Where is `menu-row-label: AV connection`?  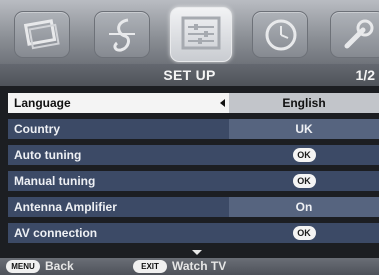
menu-row-label: AV connection is located at coordinates (56, 233).